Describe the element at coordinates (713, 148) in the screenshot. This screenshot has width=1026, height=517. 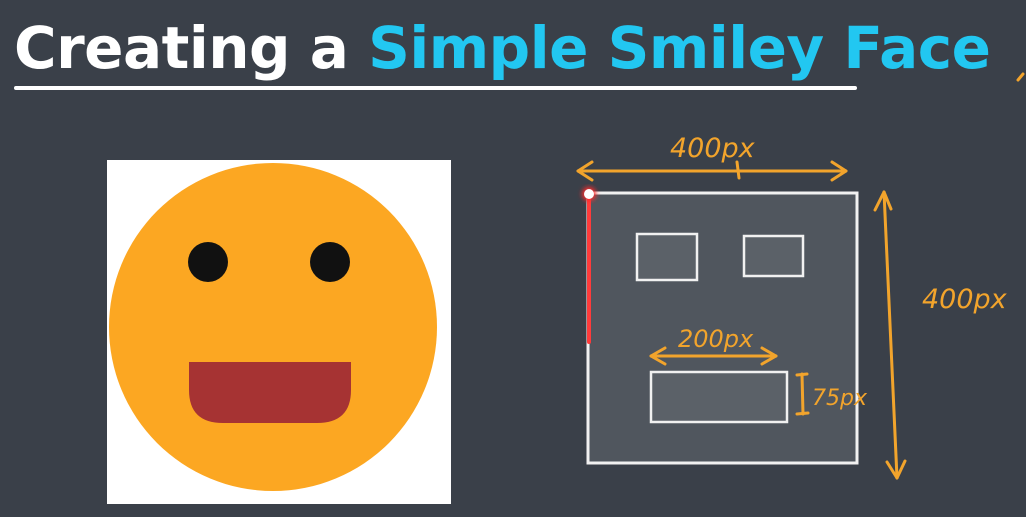
I see `width-label: 400px` at that location.